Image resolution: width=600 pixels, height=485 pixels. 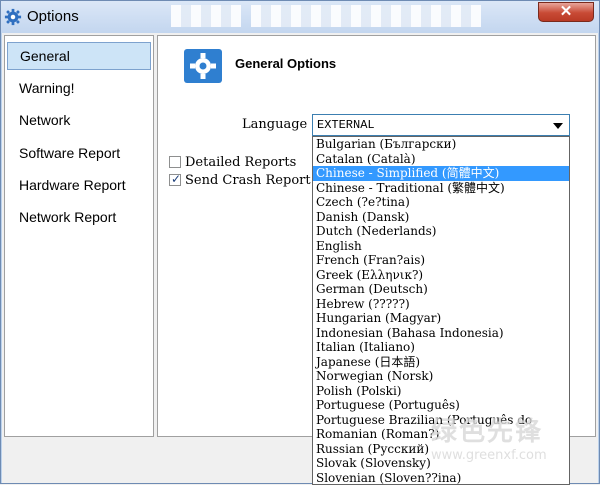 What do you see at coordinates (441, 463) in the screenshot?
I see `language-option-slovak: Slovak (Slovensky)` at bounding box center [441, 463].